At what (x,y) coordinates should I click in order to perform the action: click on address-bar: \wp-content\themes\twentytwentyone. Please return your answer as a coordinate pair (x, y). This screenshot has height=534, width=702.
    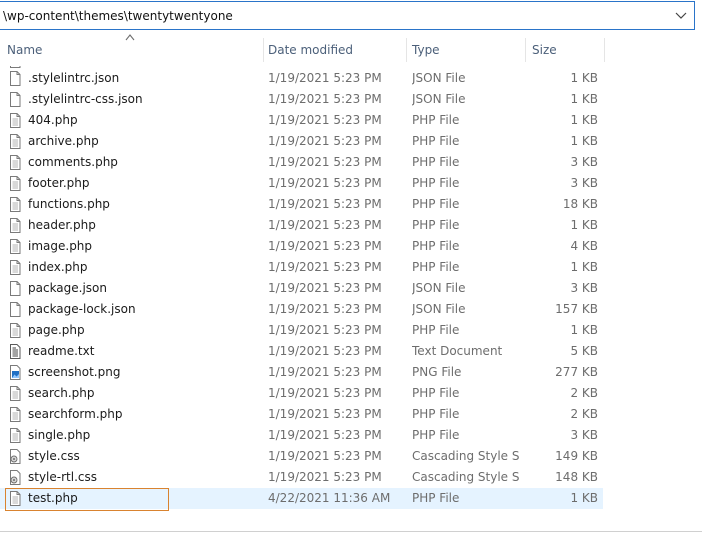
    Looking at the image, I should click on (347, 15).